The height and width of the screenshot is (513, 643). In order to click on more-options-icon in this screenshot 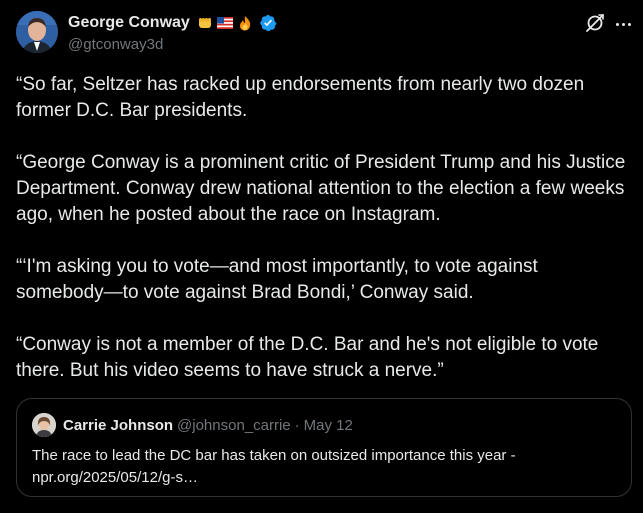, I will do `click(623, 24)`.